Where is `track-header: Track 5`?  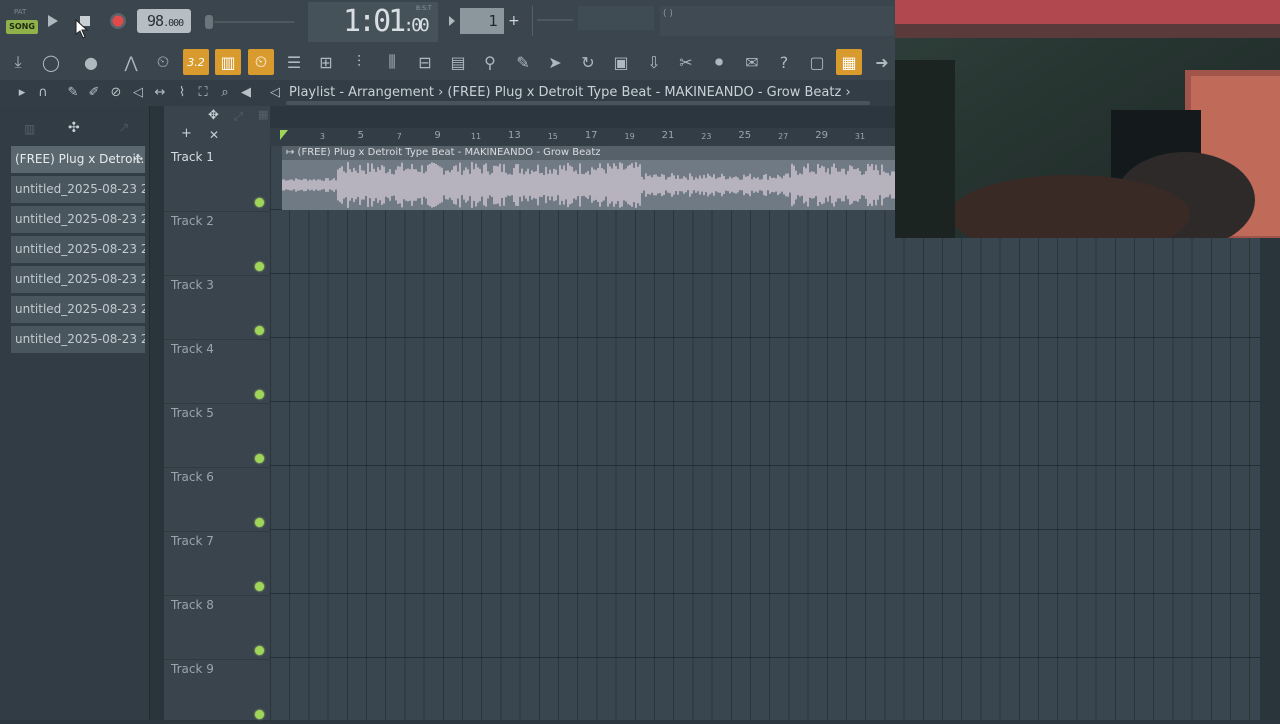
track-header: Track 5 is located at coordinates (217, 436).